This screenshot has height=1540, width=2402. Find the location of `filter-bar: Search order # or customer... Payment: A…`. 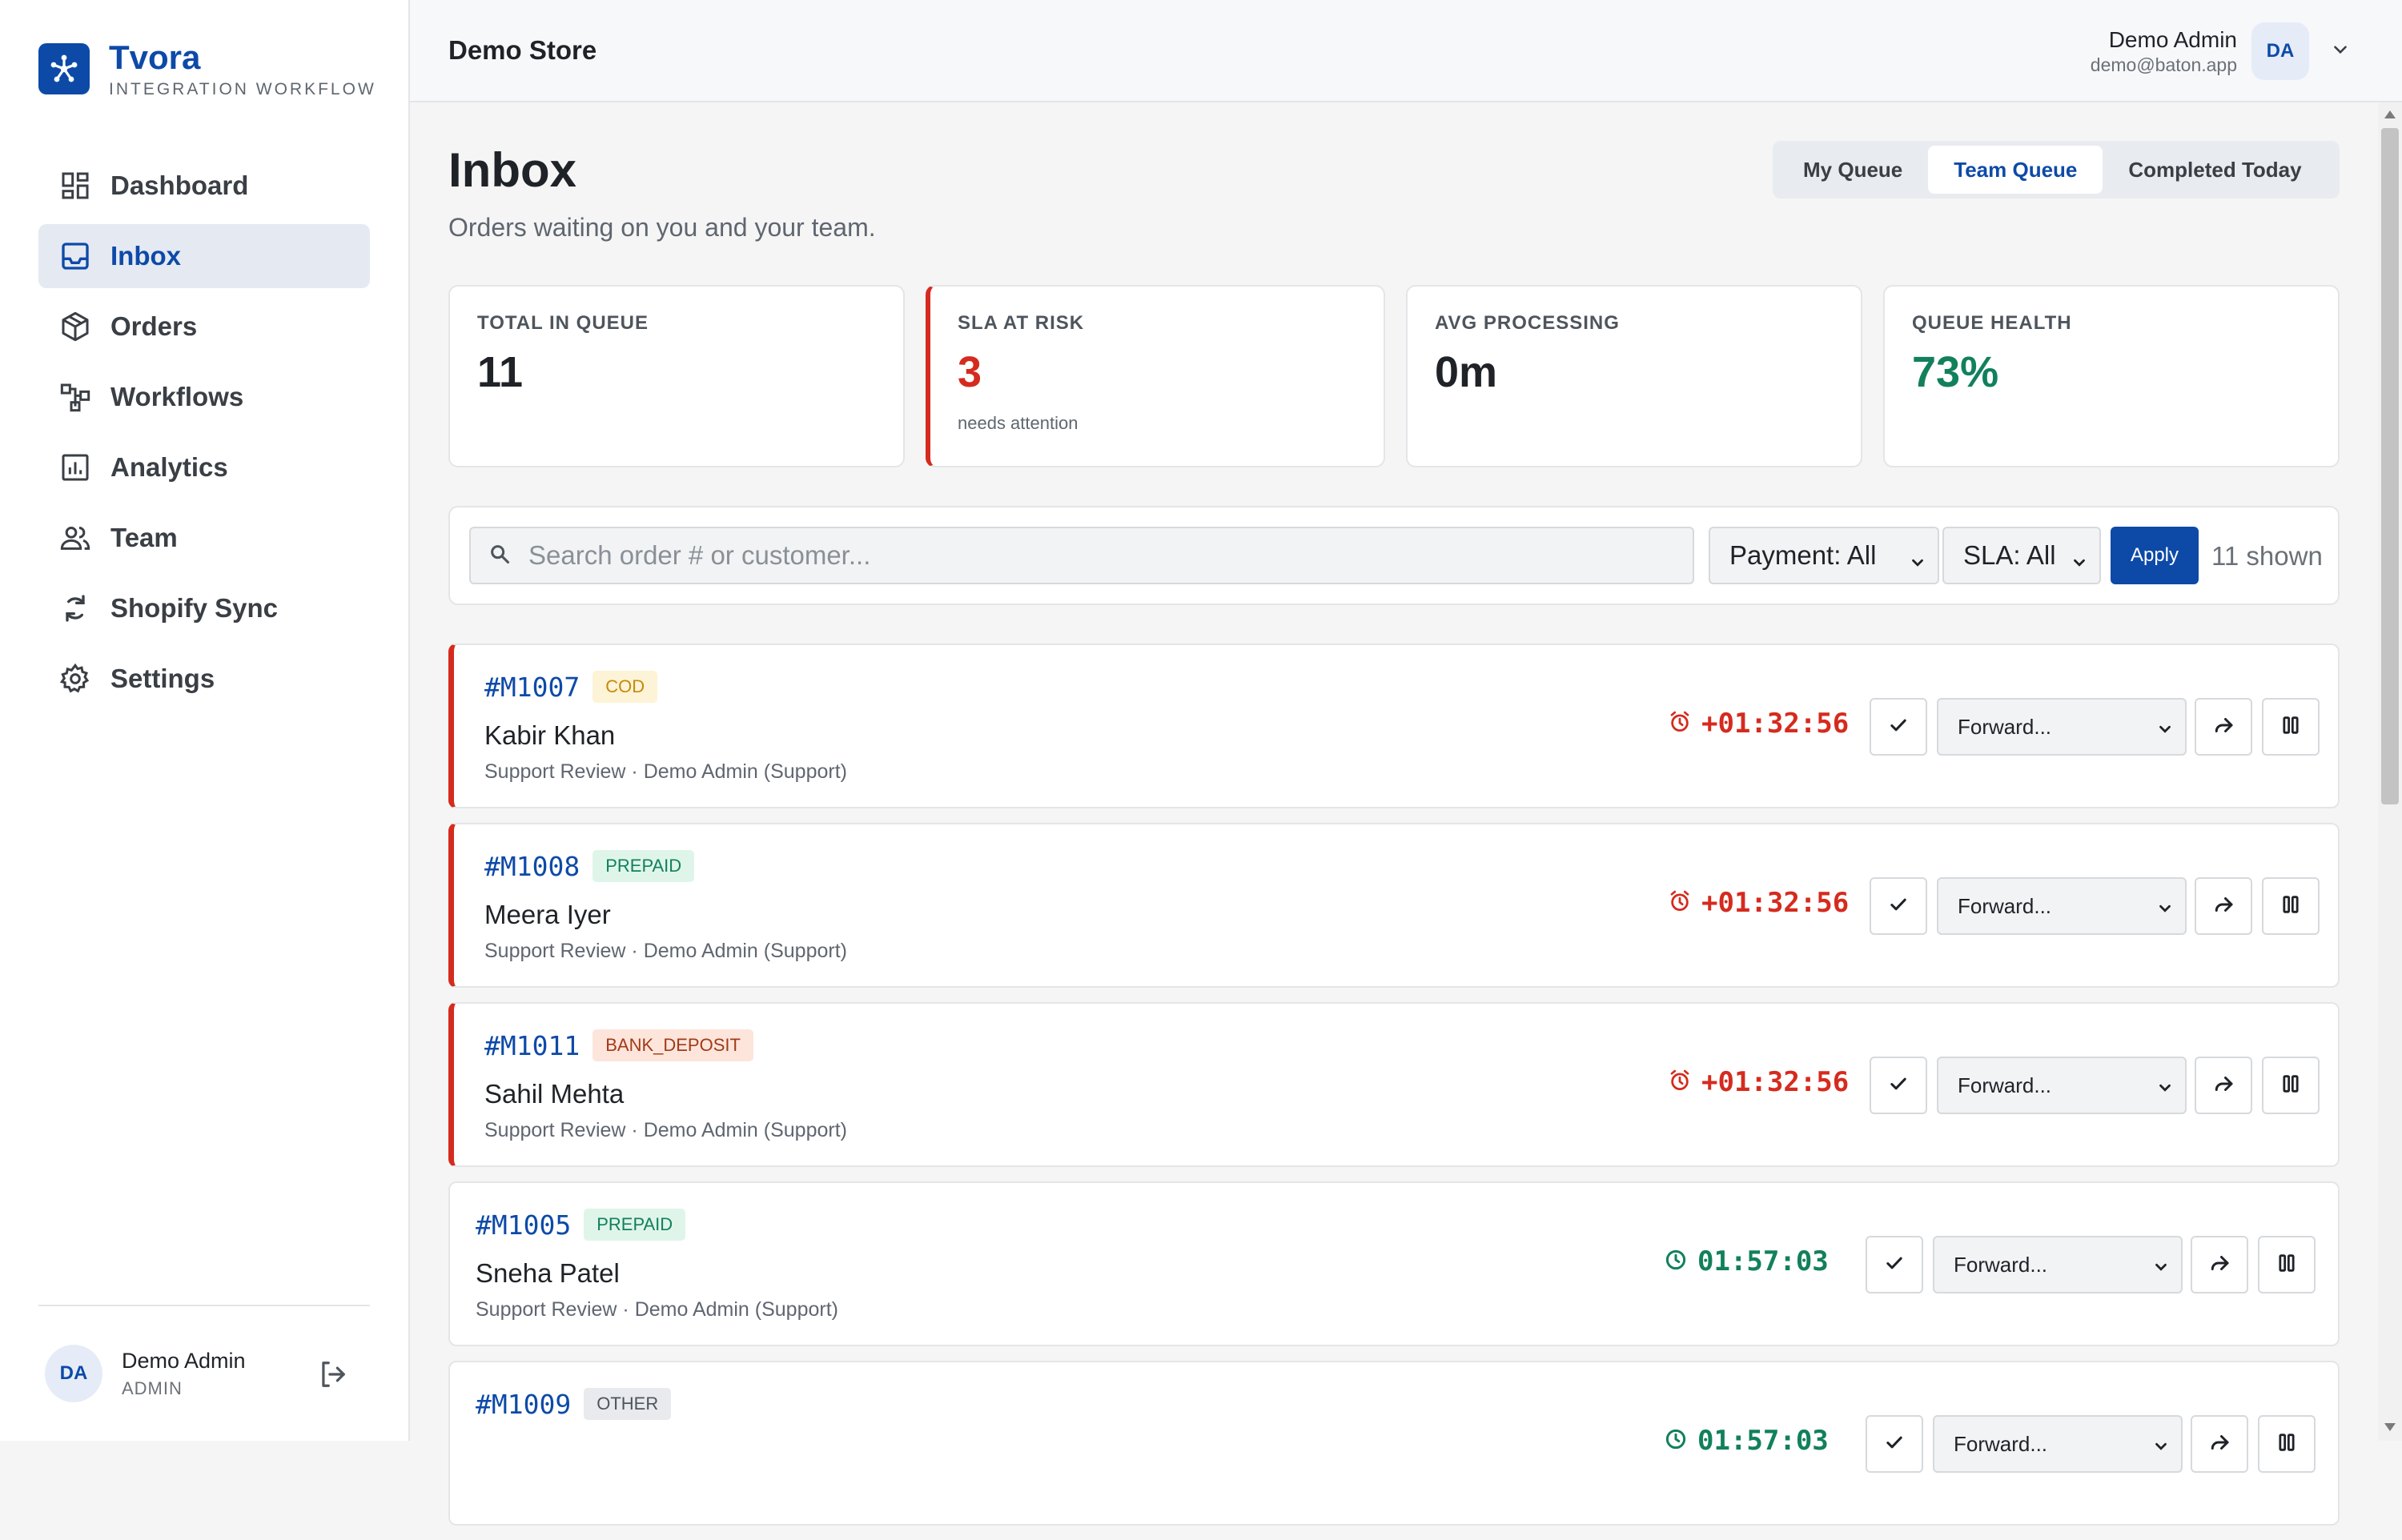

filter-bar: Search order # or customer... Payment: A… is located at coordinates (1394, 555).